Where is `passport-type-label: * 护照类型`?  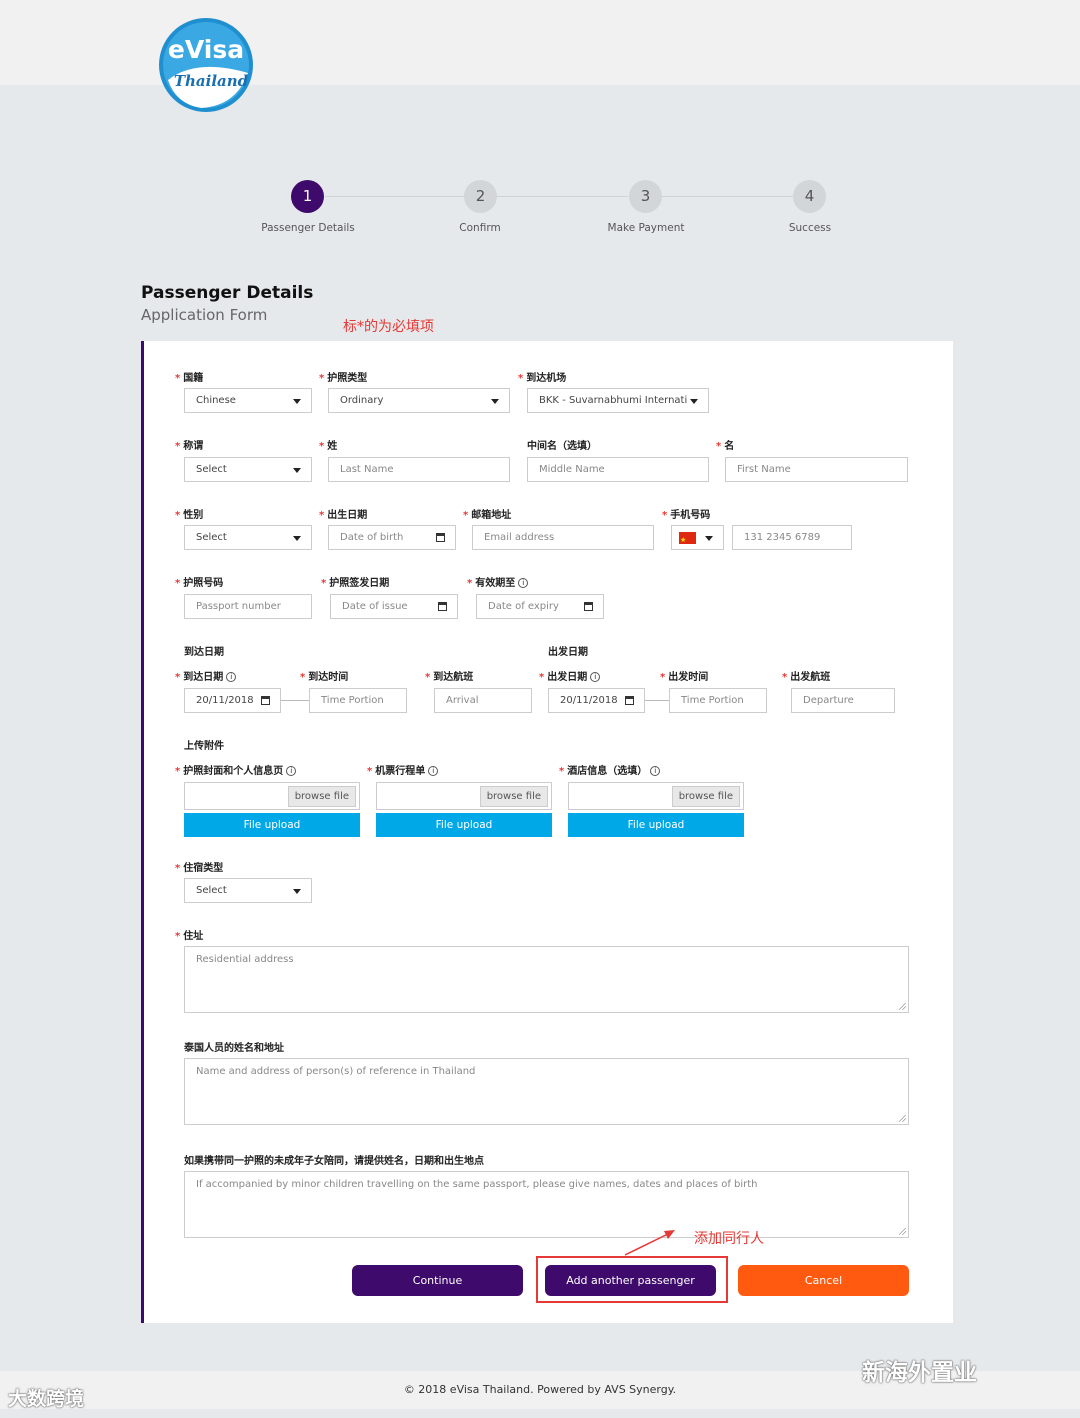 passport-type-label: * 护照类型 is located at coordinates (343, 378).